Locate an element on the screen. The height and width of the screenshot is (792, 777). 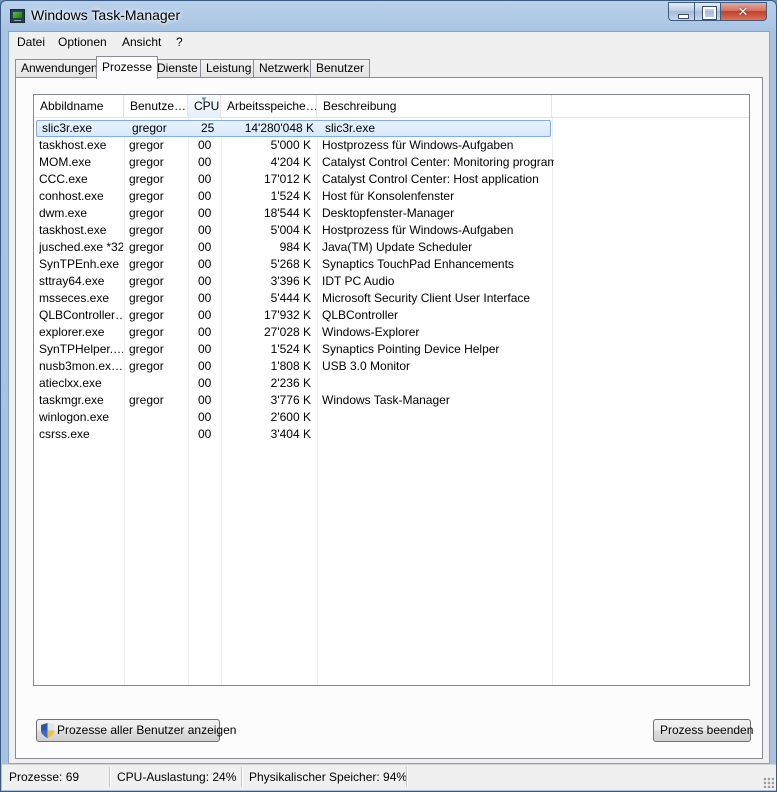
process-memory: 1'524 K is located at coordinates (290, 349).